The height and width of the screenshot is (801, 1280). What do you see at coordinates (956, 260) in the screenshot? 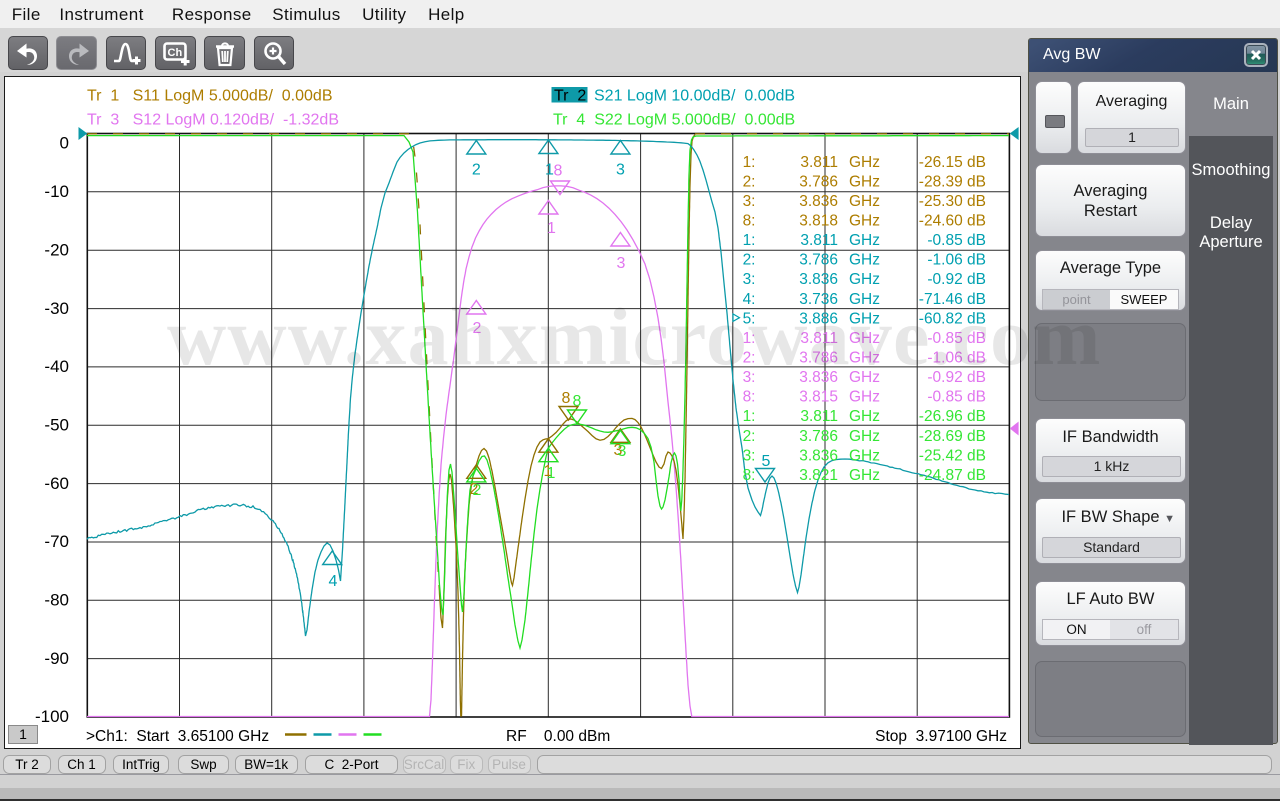
I see `svg-text: -1.06 dB` at bounding box center [956, 260].